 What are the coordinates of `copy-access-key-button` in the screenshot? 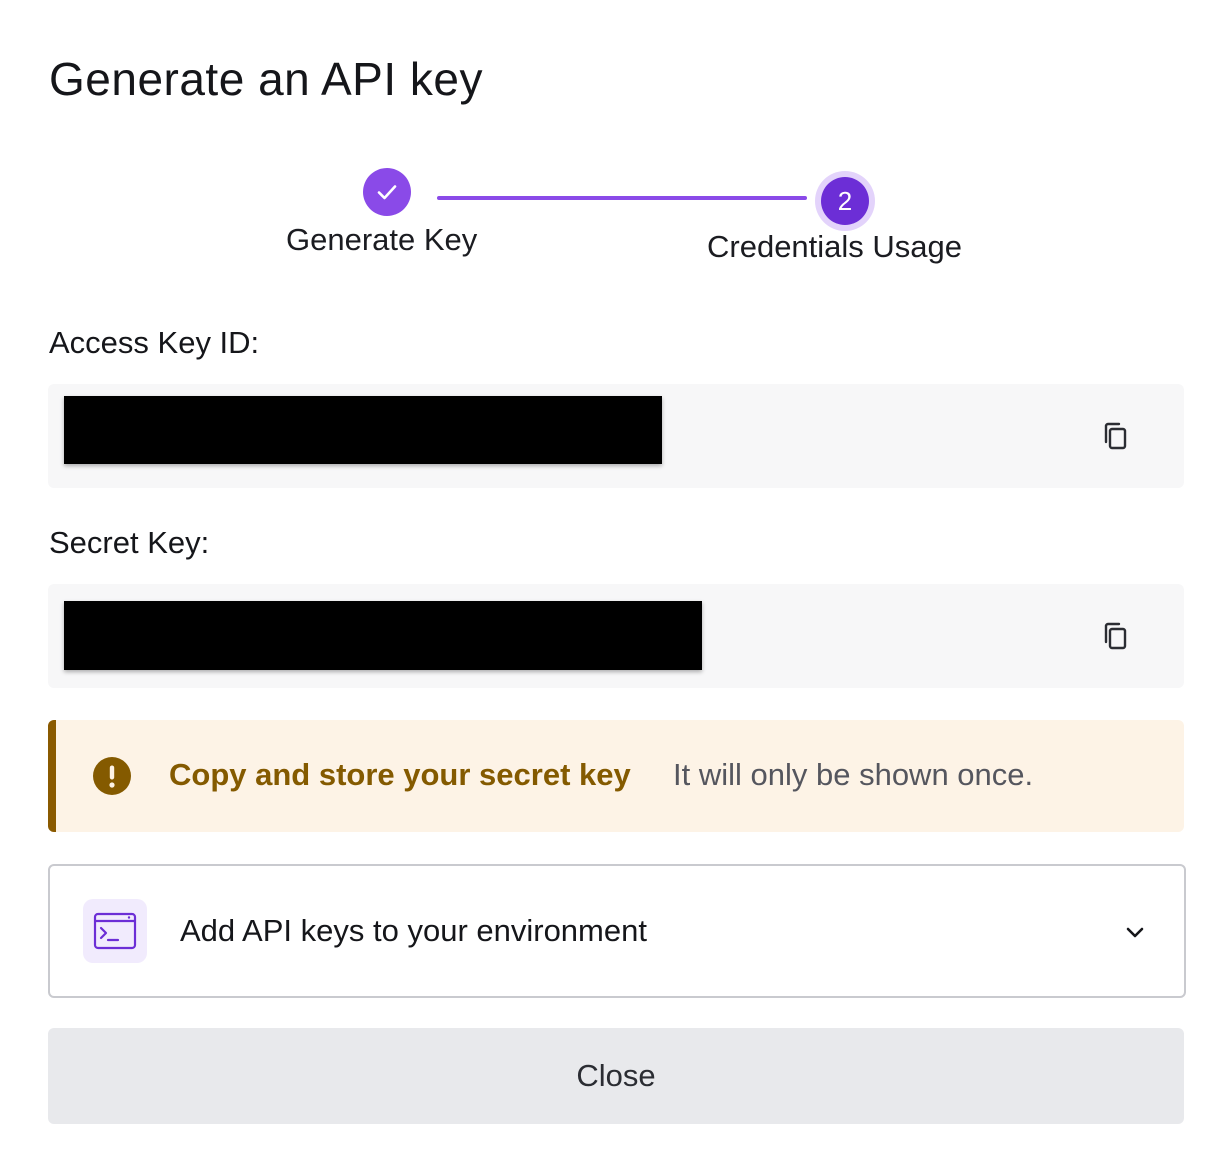 It's located at (1116, 436).